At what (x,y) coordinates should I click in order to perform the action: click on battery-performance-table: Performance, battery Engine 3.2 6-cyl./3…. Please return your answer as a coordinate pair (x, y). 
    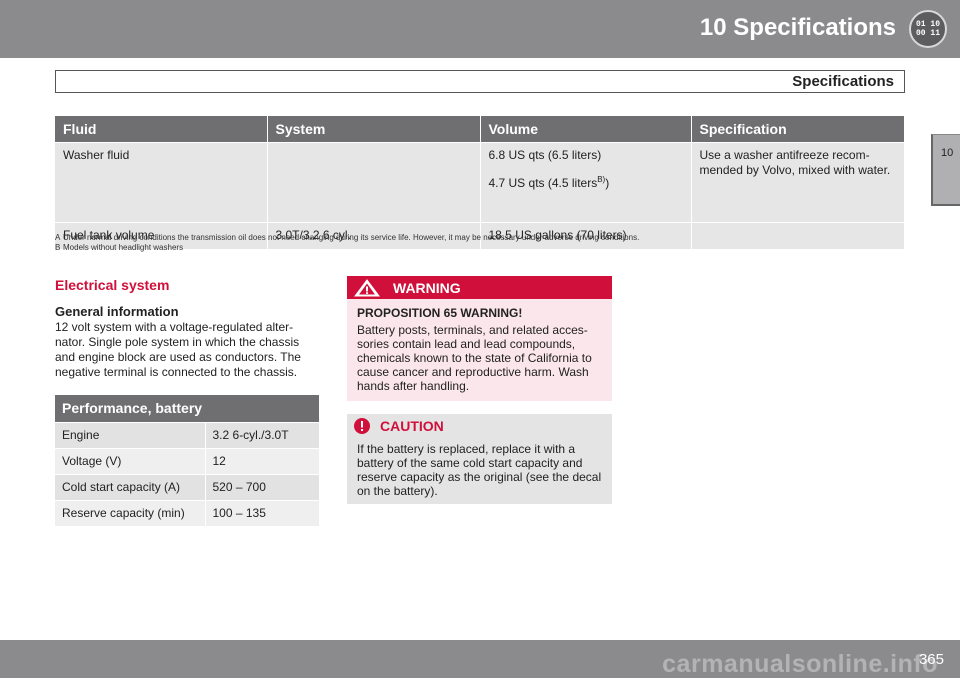
    Looking at the image, I should click on (187, 460).